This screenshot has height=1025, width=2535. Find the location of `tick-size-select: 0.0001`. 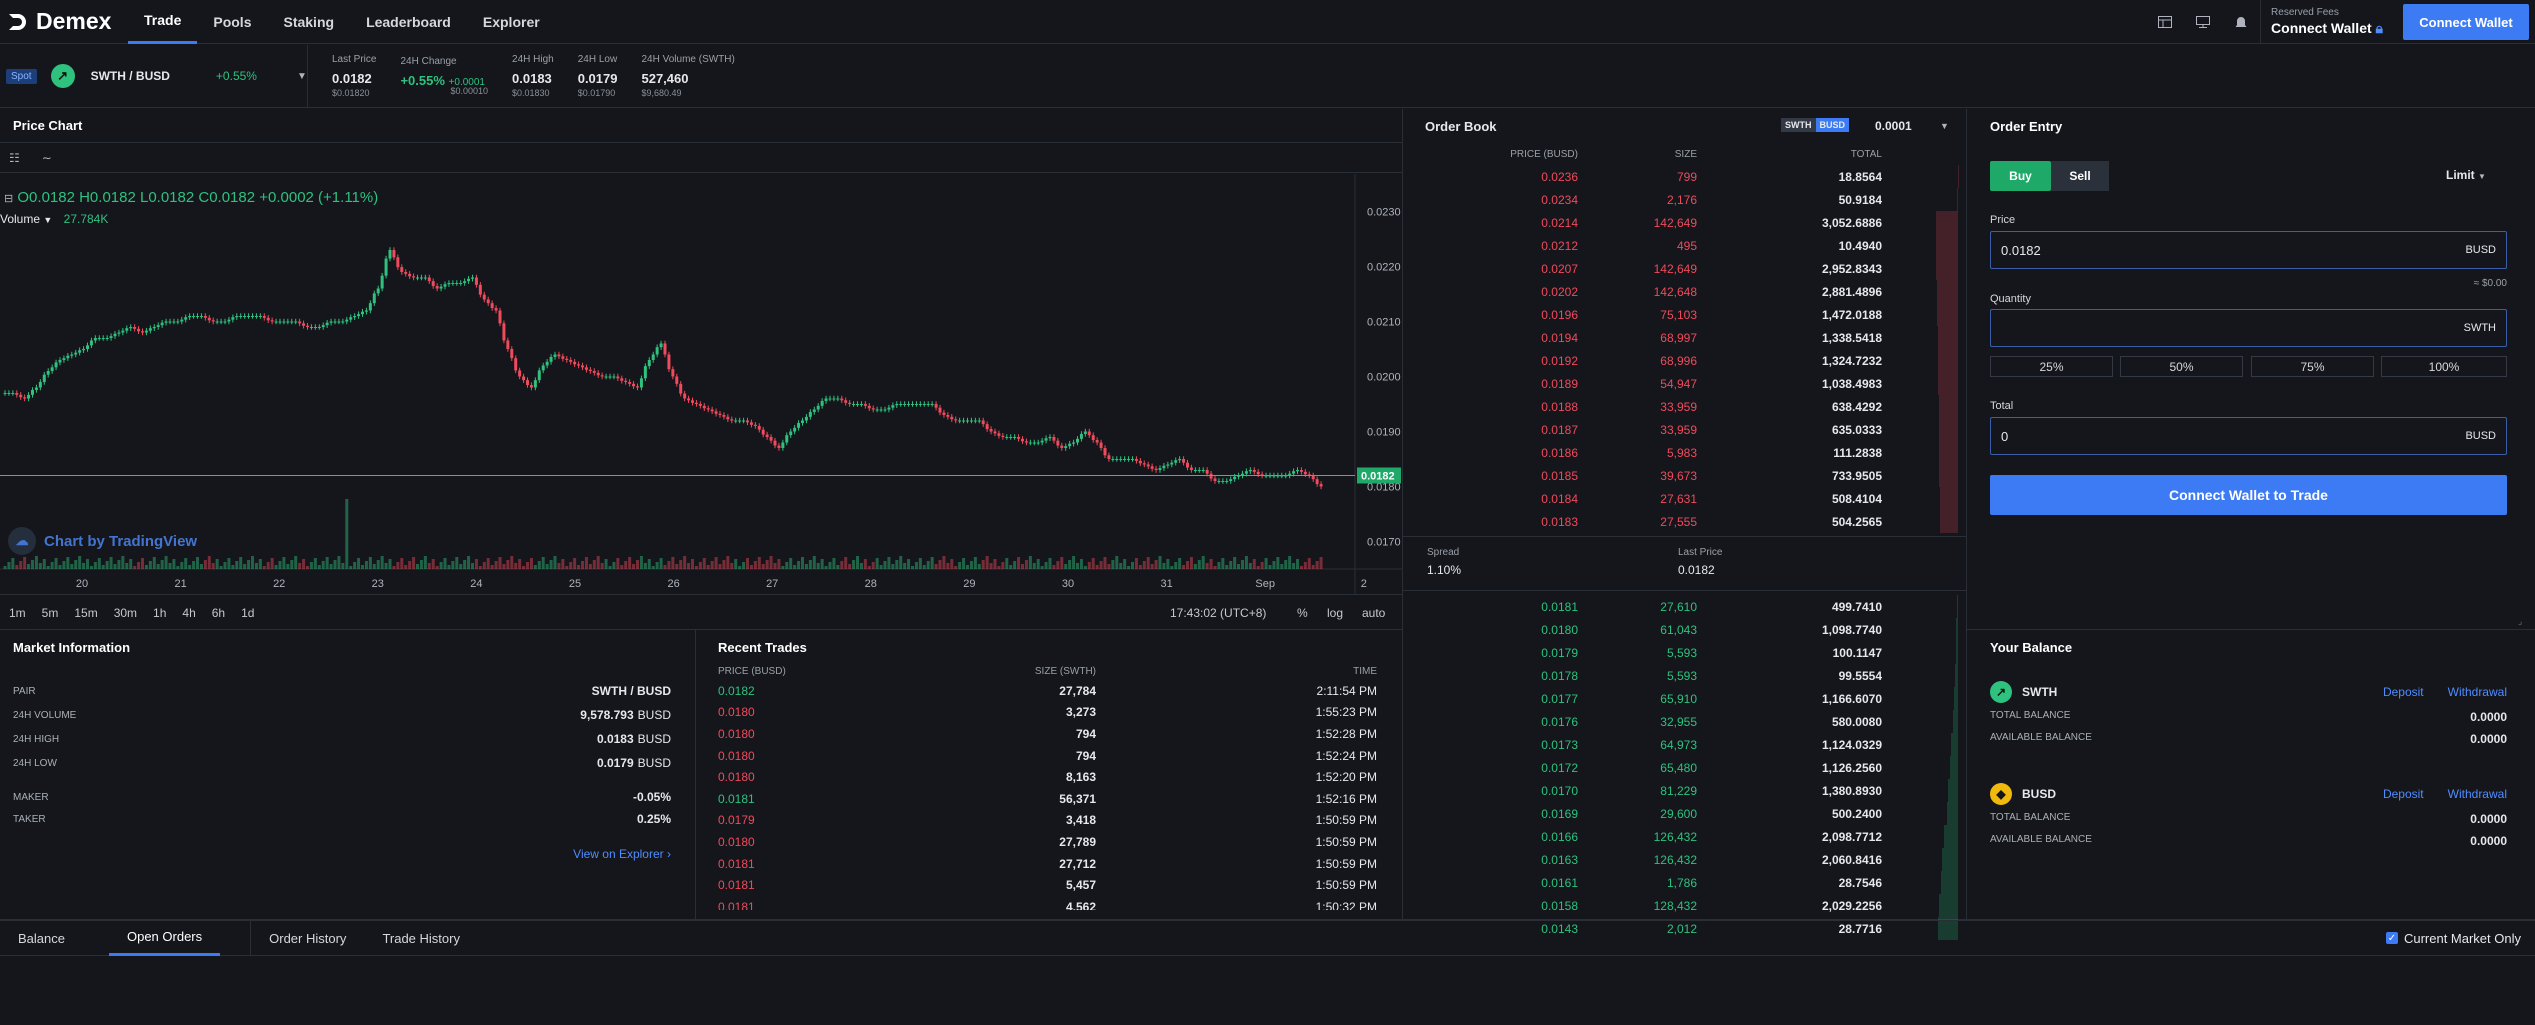

tick-size-select: 0.0001 is located at coordinates (1893, 126).